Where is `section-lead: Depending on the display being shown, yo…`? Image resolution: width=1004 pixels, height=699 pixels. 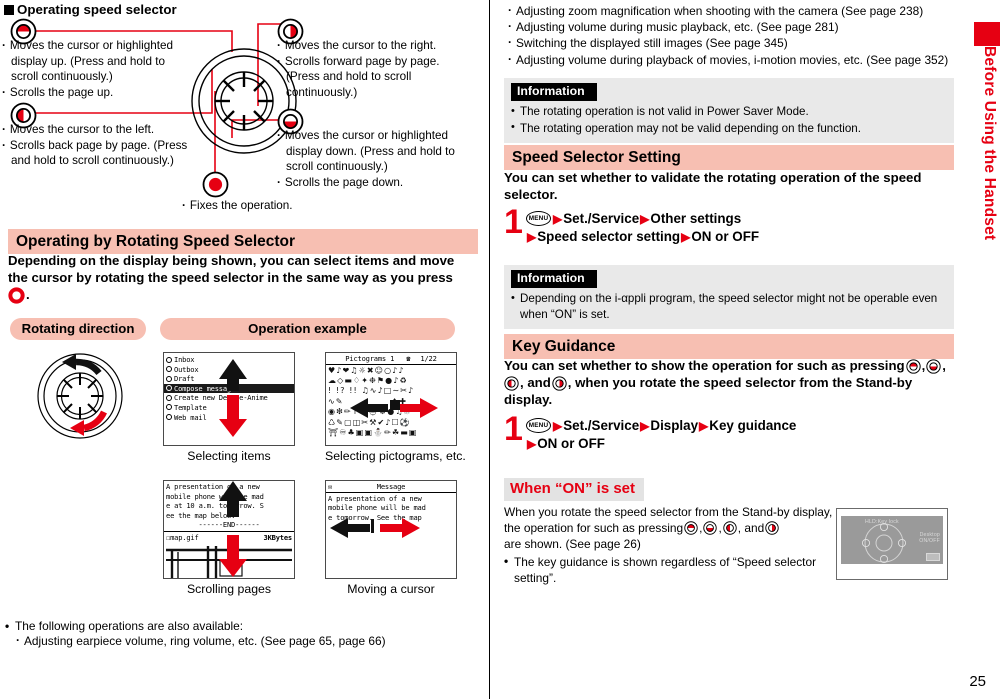
section-lead: Depending on the display being shown, yo… is located at coordinates (243, 278).